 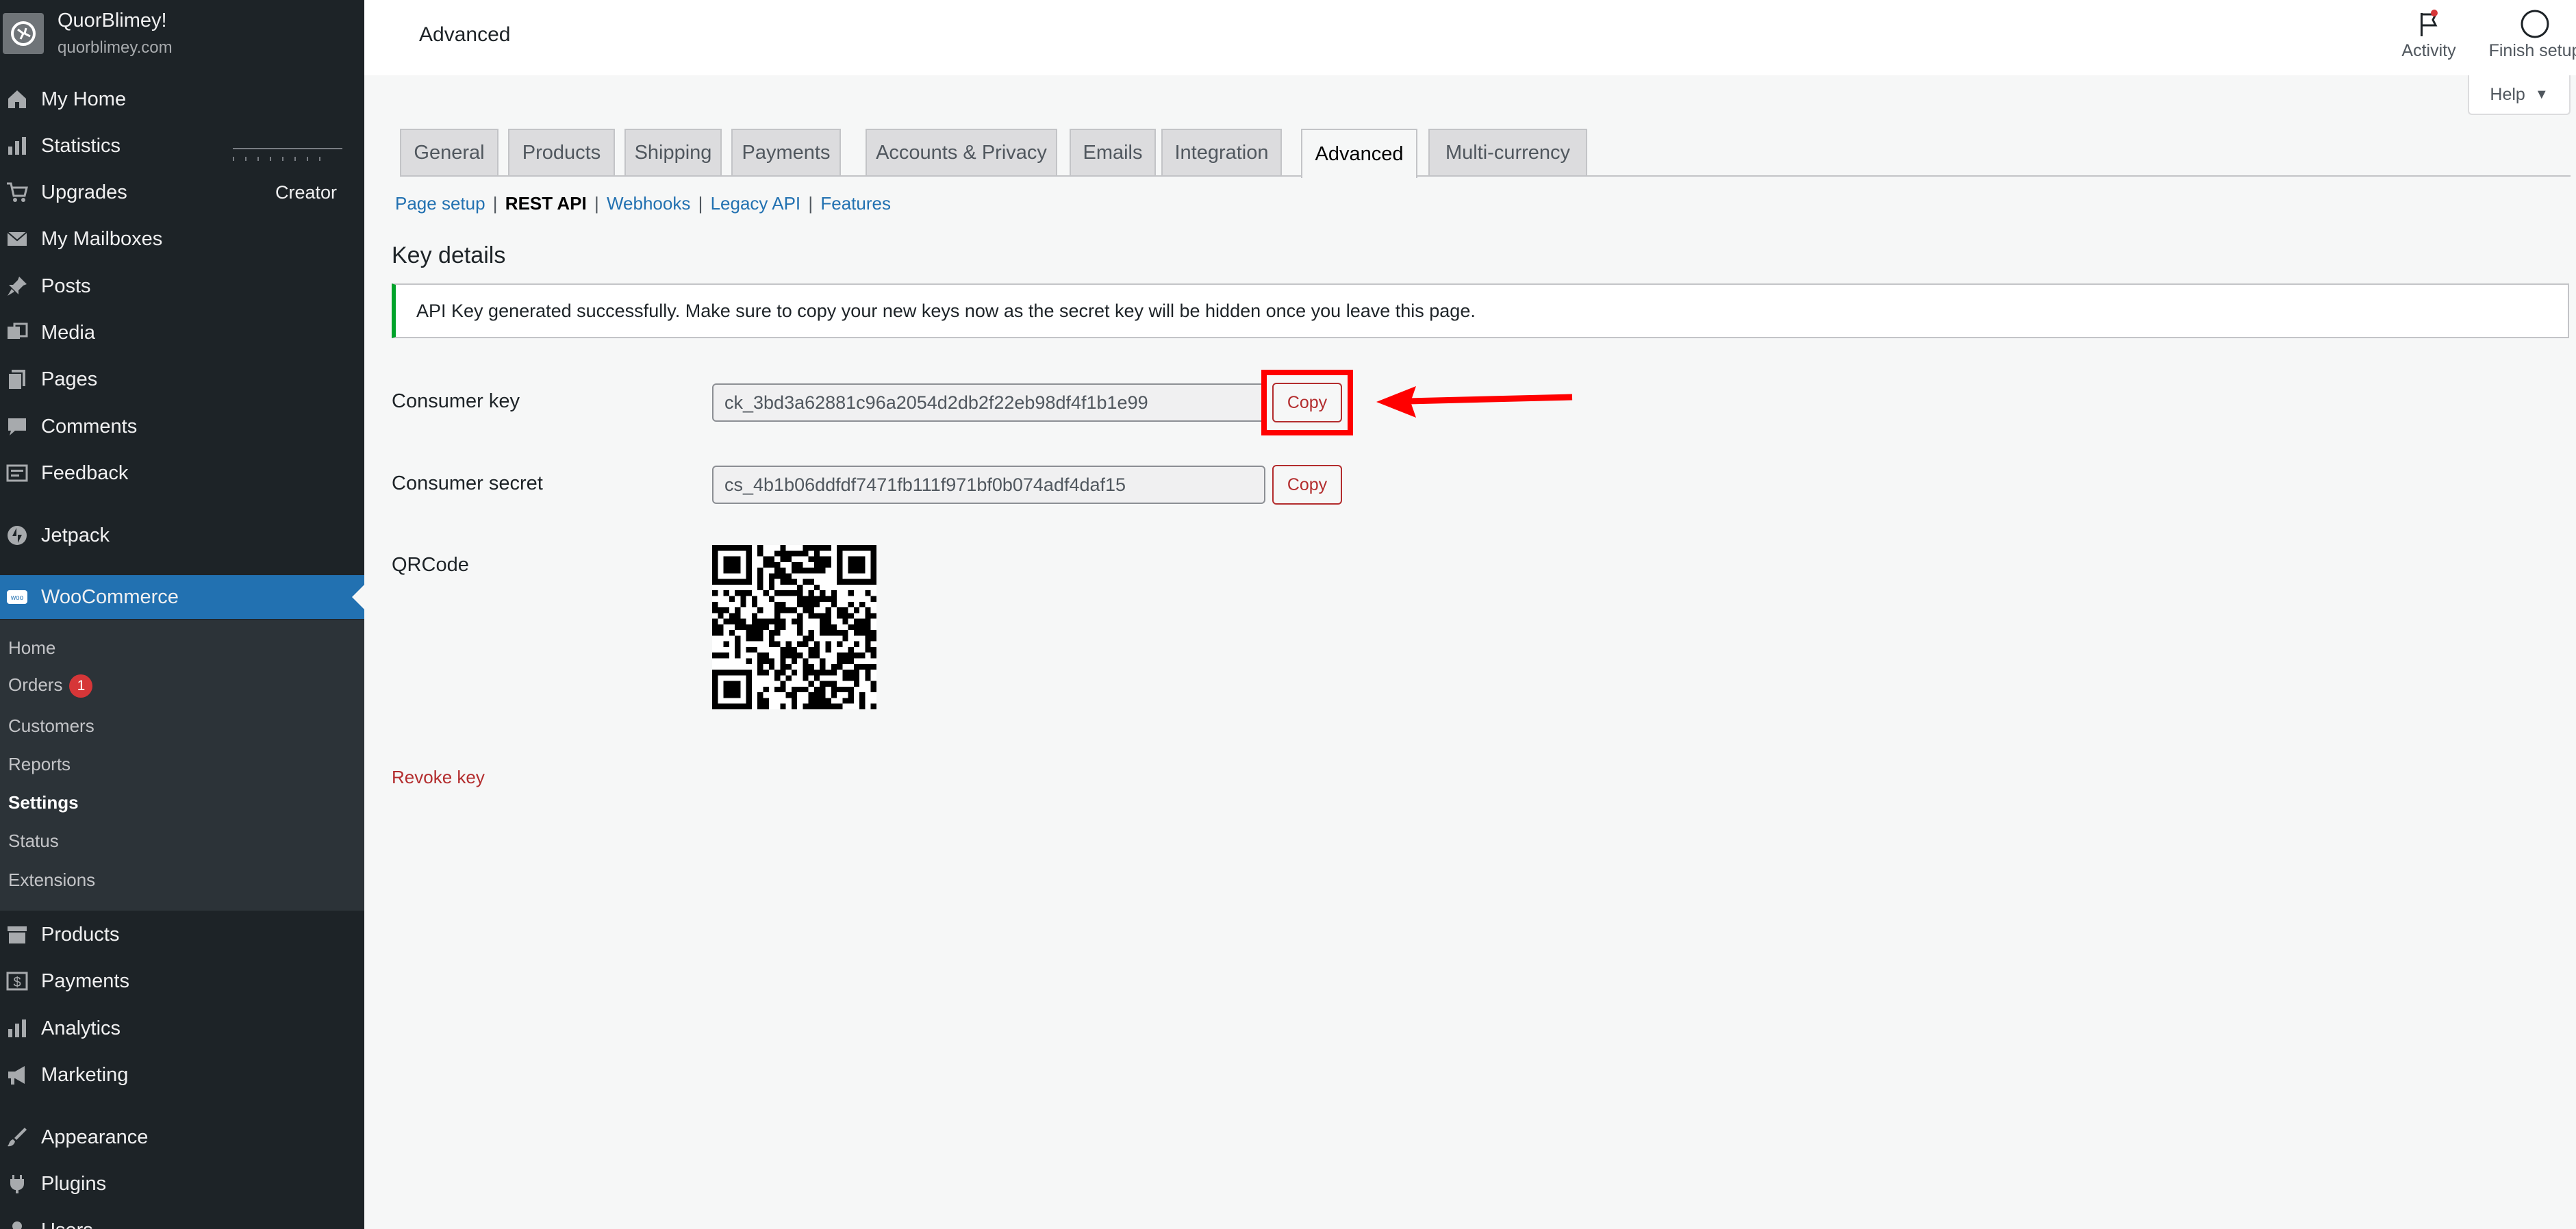 What do you see at coordinates (17, 1183) in the screenshot?
I see `plug-icon` at bounding box center [17, 1183].